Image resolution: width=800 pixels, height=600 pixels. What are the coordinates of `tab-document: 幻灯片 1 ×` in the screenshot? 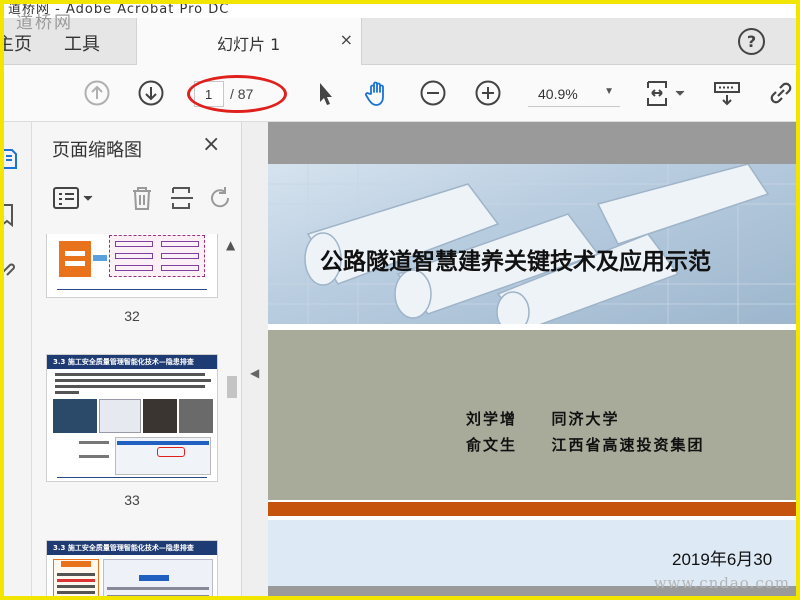 It's located at (249, 42).